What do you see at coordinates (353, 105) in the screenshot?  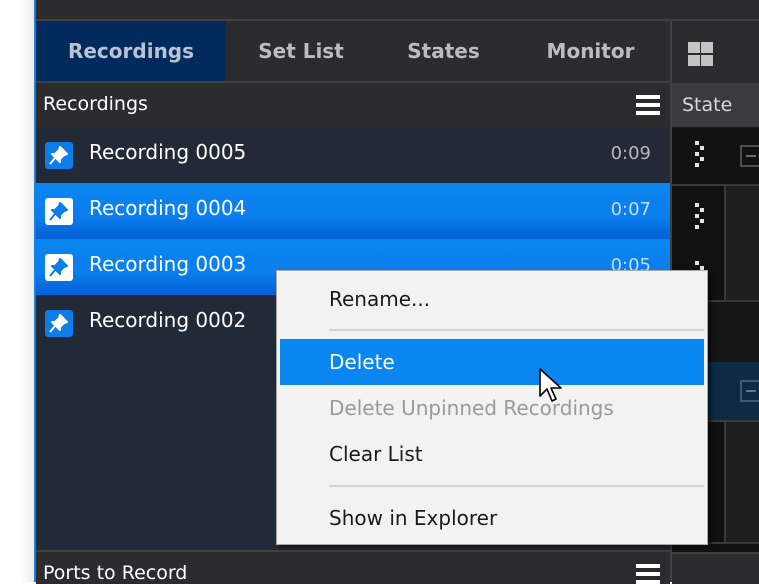 I see `recordings-panel-header: Recordings` at bounding box center [353, 105].